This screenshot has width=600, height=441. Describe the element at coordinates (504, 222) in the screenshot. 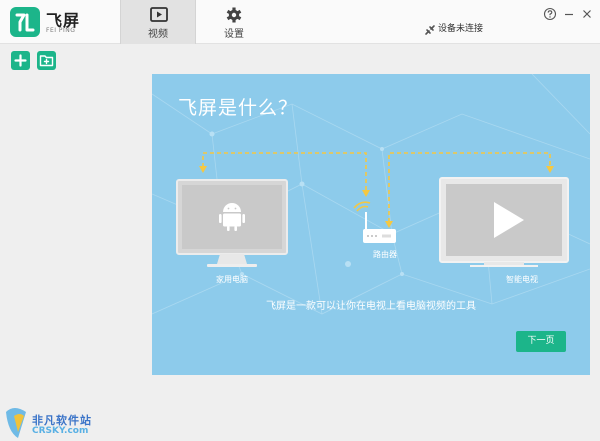

I see `tv-illustration` at that location.